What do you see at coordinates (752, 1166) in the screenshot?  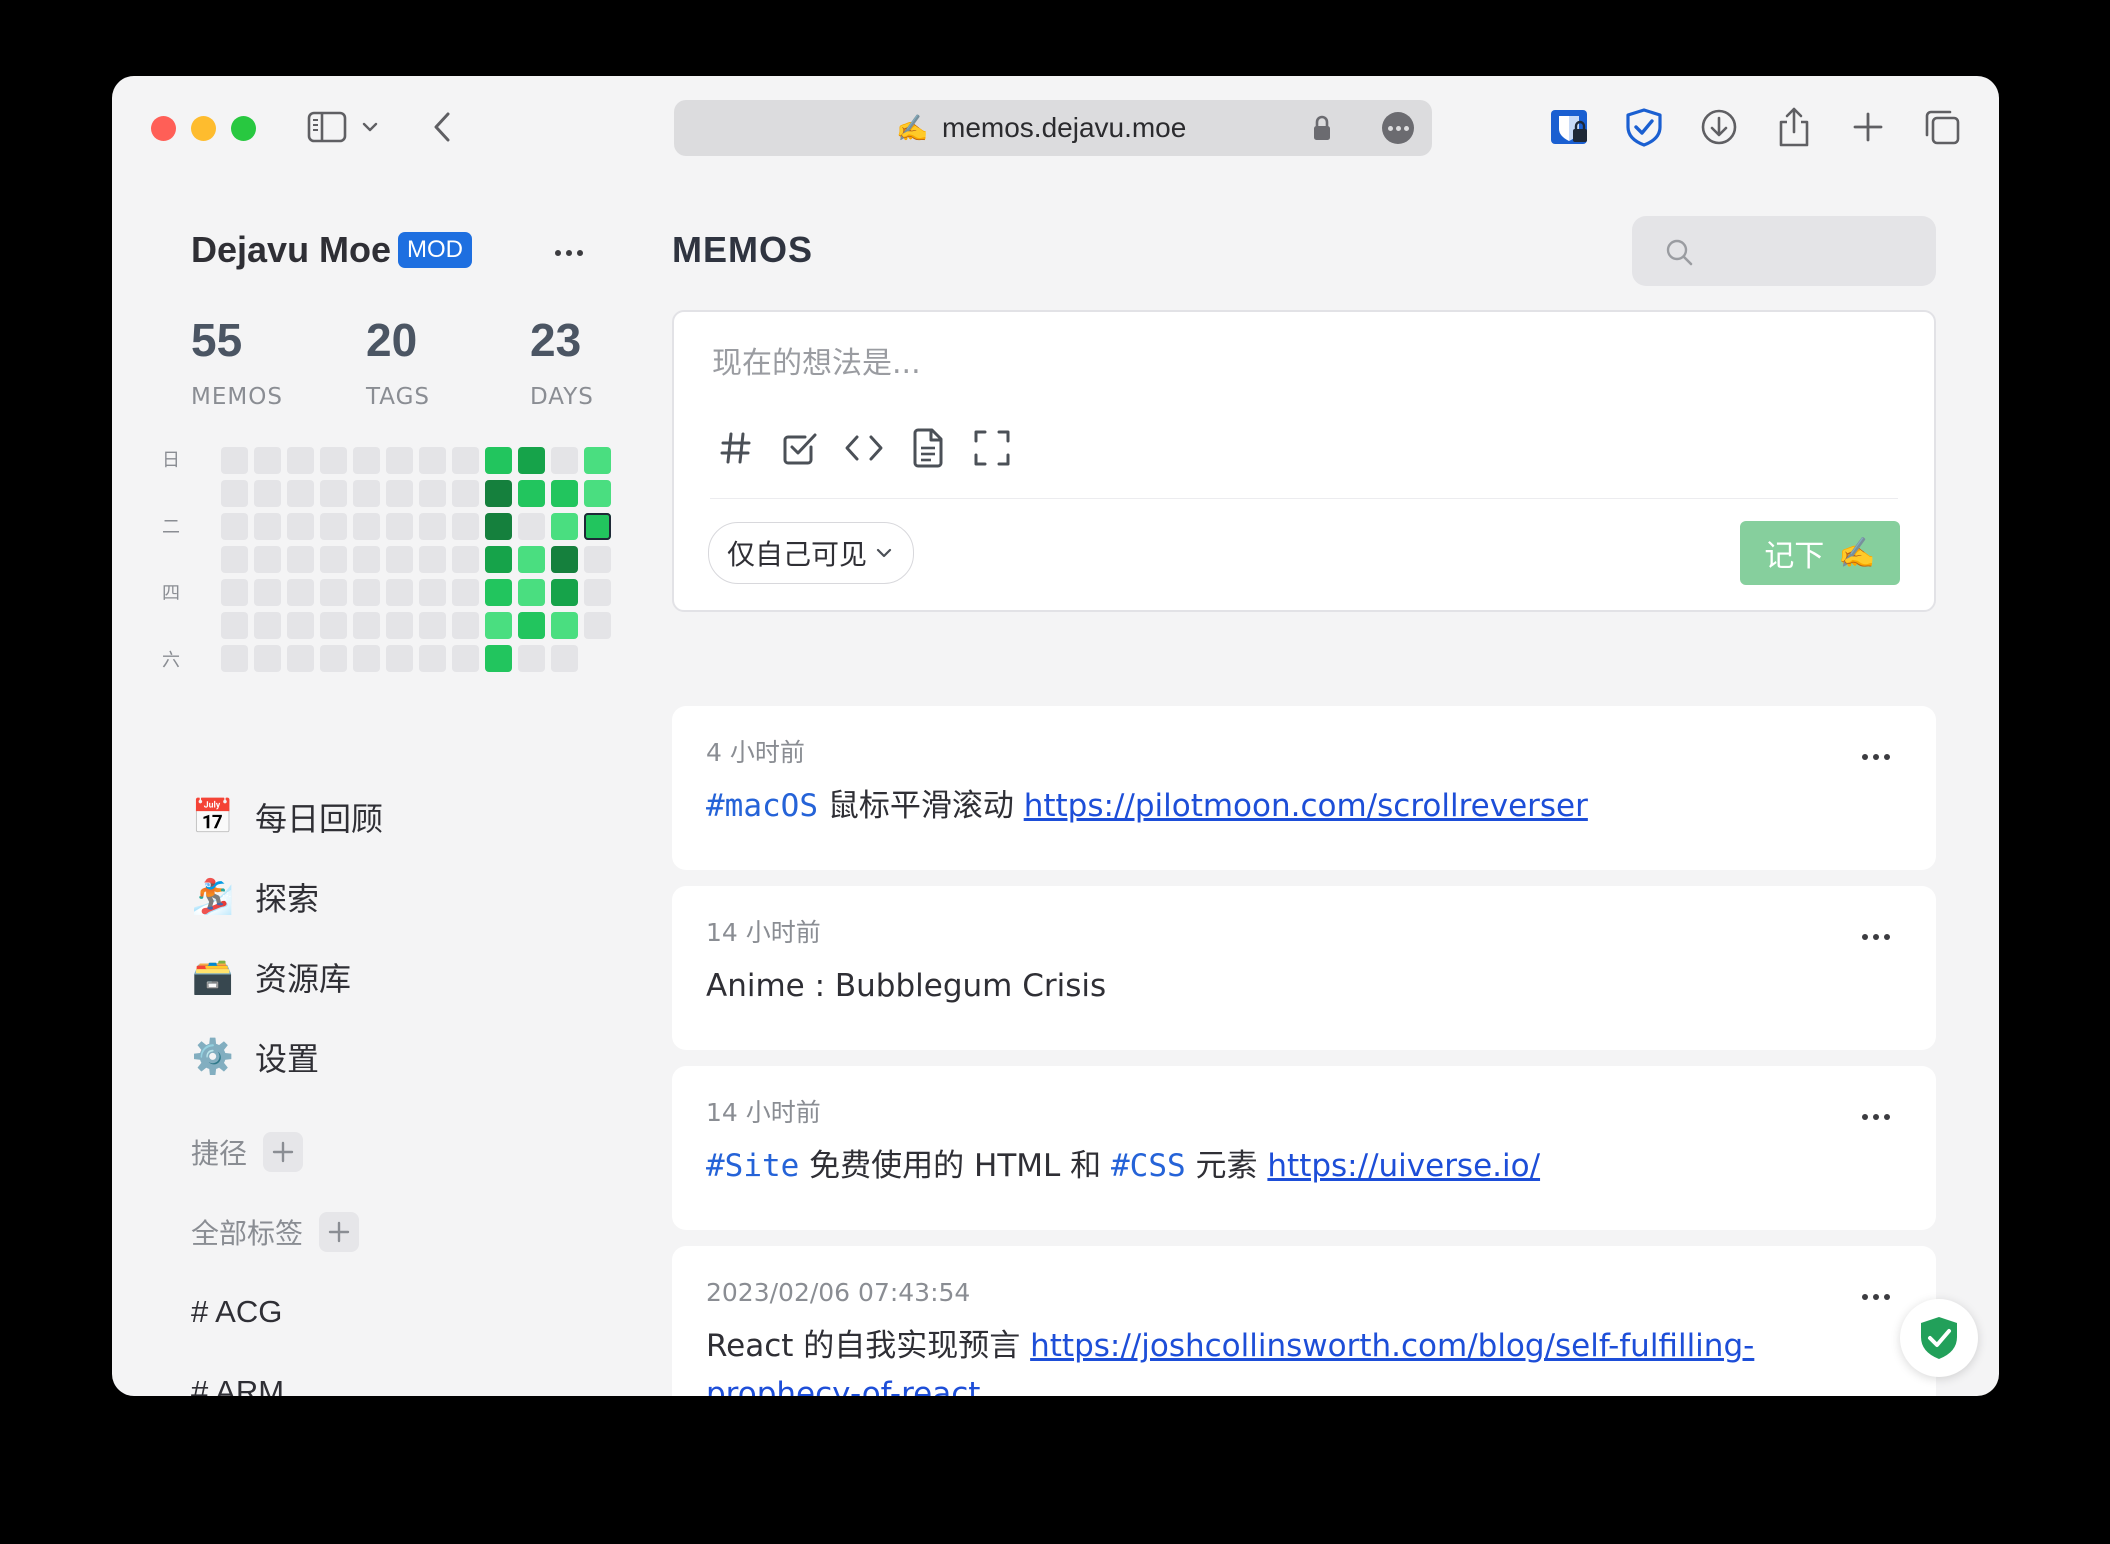 I see `memo-tag: #Site` at bounding box center [752, 1166].